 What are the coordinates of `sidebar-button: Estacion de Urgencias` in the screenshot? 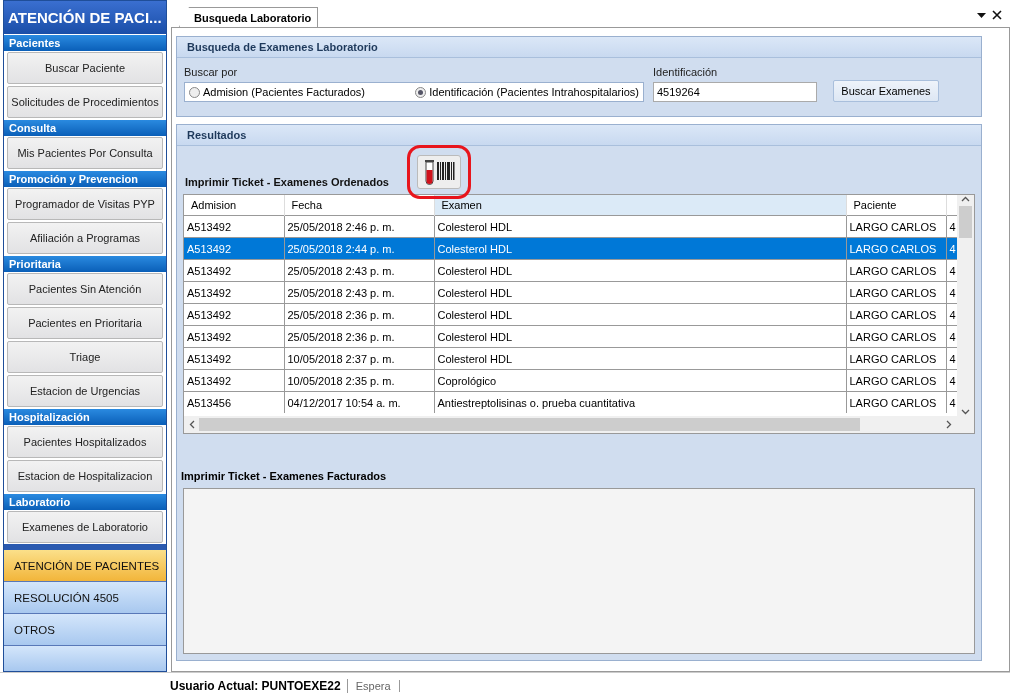 It's located at (85, 391).